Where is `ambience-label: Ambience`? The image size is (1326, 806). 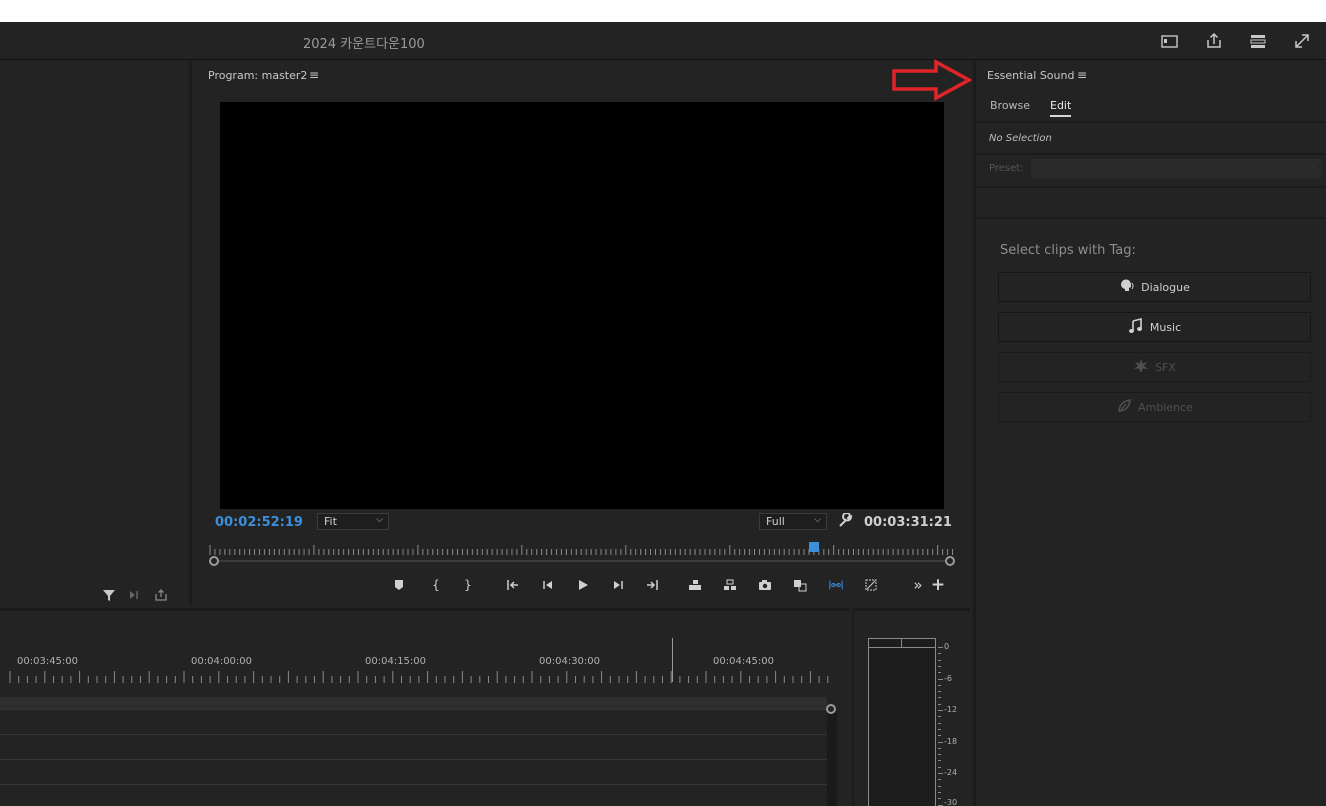
ambience-label: Ambience is located at coordinates (1165, 407).